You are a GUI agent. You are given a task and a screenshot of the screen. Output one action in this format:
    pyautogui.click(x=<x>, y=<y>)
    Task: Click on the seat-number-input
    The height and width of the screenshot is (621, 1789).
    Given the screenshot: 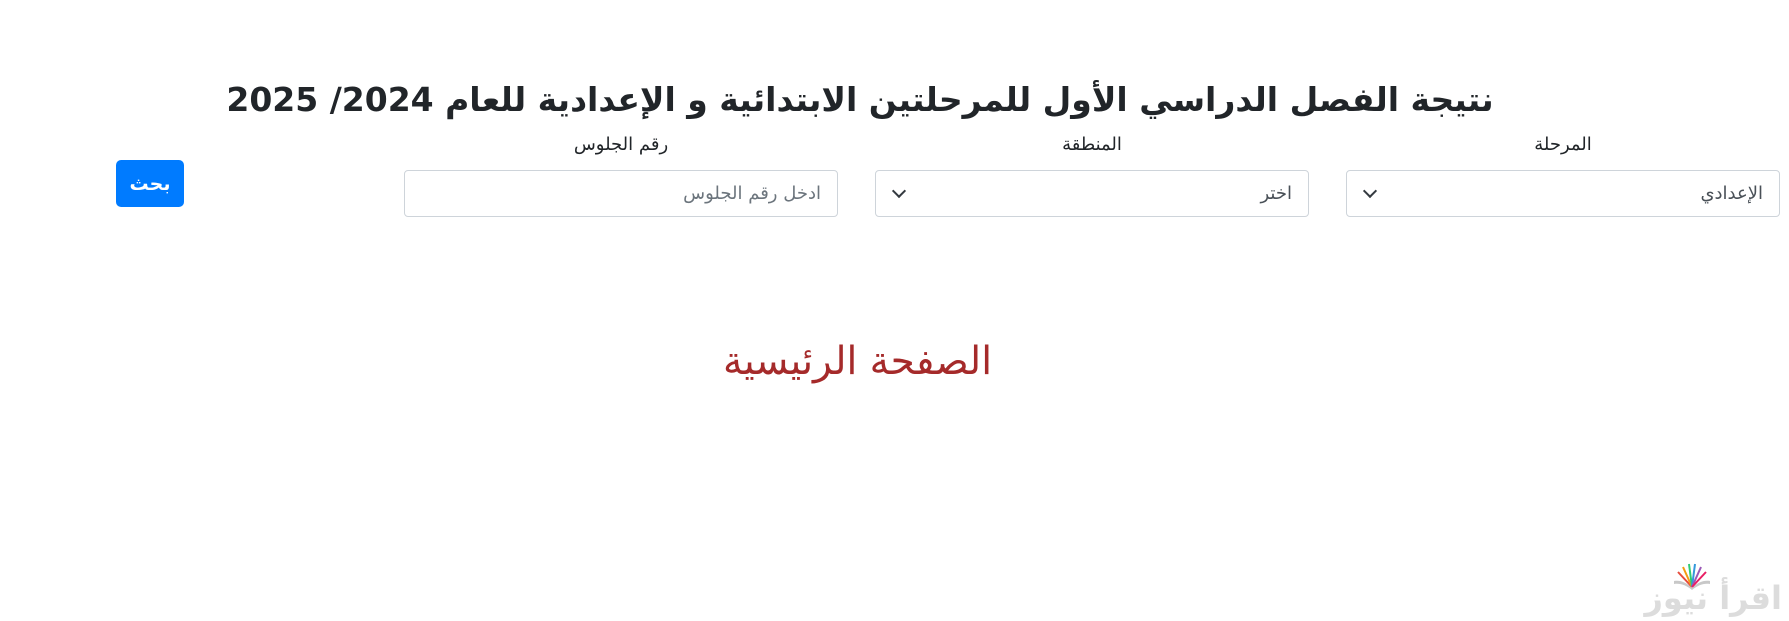 What is the action you would take?
    pyautogui.click(x=621, y=193)
    